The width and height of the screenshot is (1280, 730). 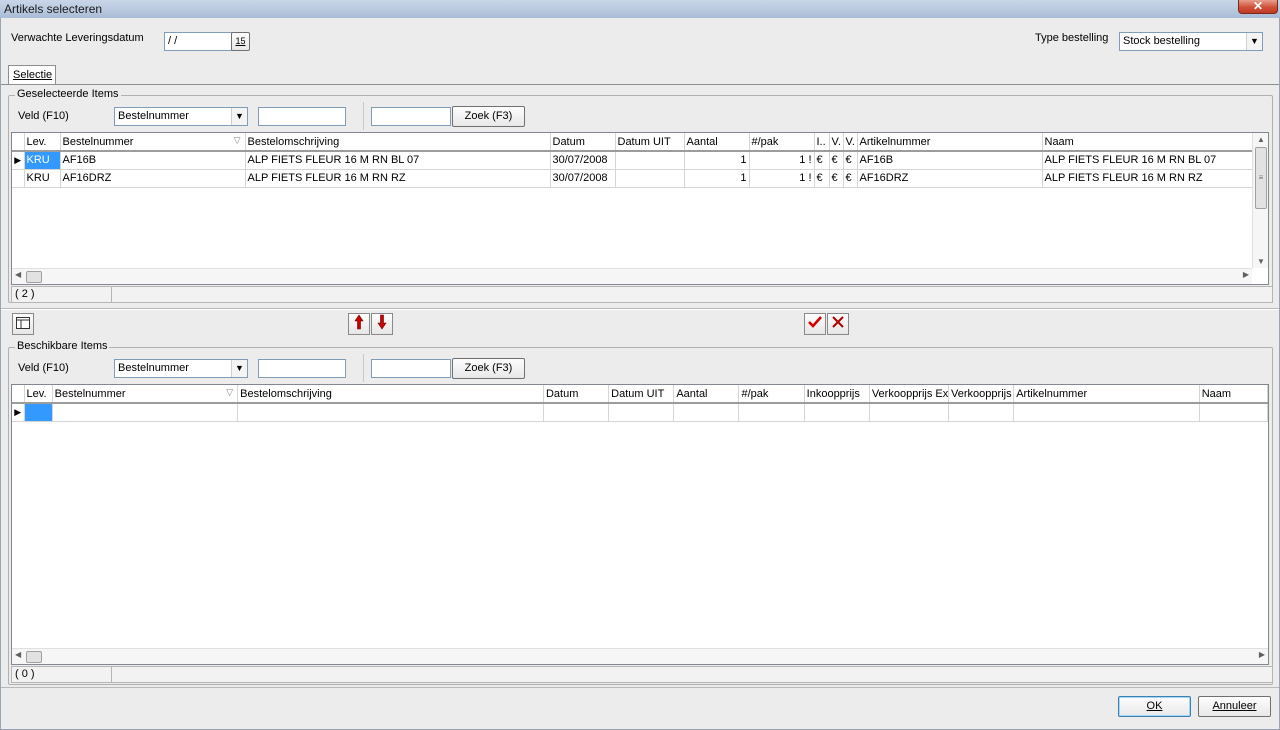 What do you see at coordinates (1234, 706) in the screenshot?
I see `cancel-button: Annuleer` at bounding box center [1234, 706].